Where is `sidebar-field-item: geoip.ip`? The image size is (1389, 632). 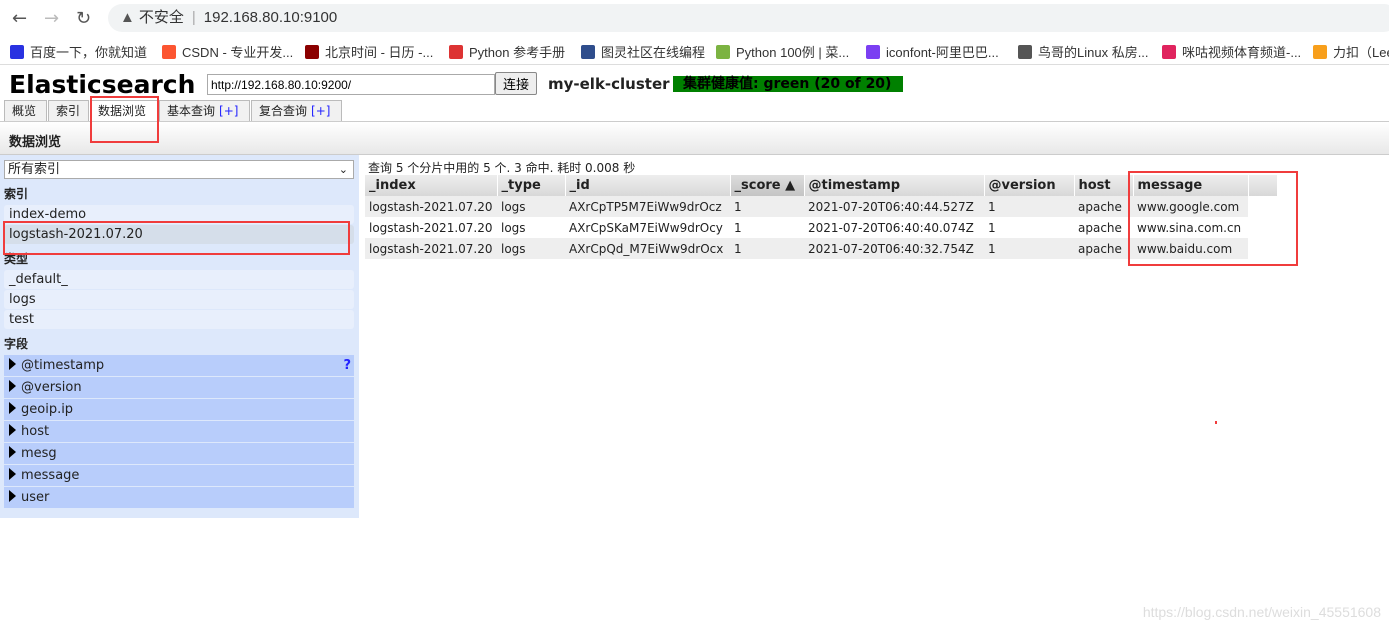
sidebar-field-item: geoip.ip is located at coordinates (179, 409).